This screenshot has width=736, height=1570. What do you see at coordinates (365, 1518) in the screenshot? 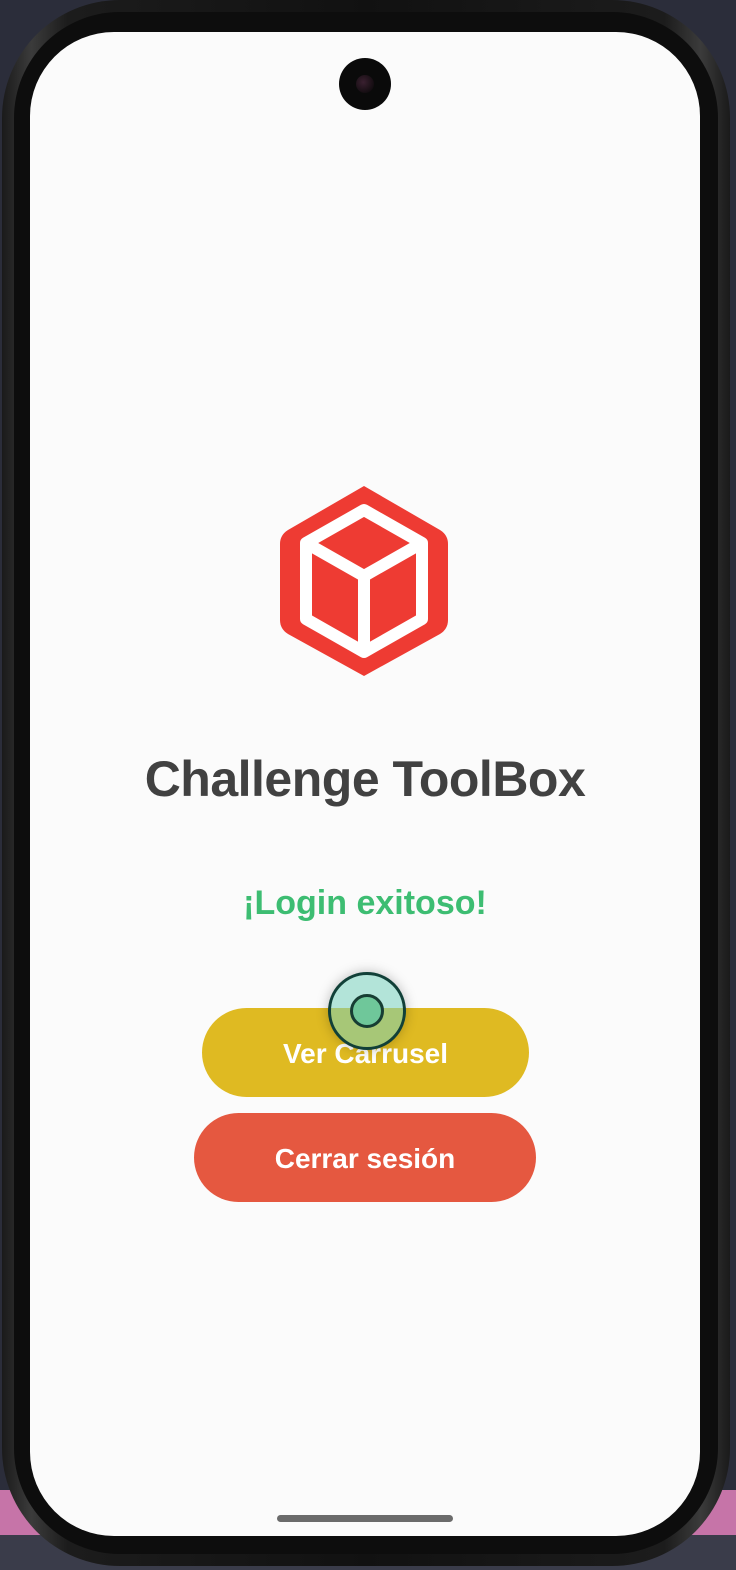
I see `home-gesture-bar` at bounding box center [365, 1518].